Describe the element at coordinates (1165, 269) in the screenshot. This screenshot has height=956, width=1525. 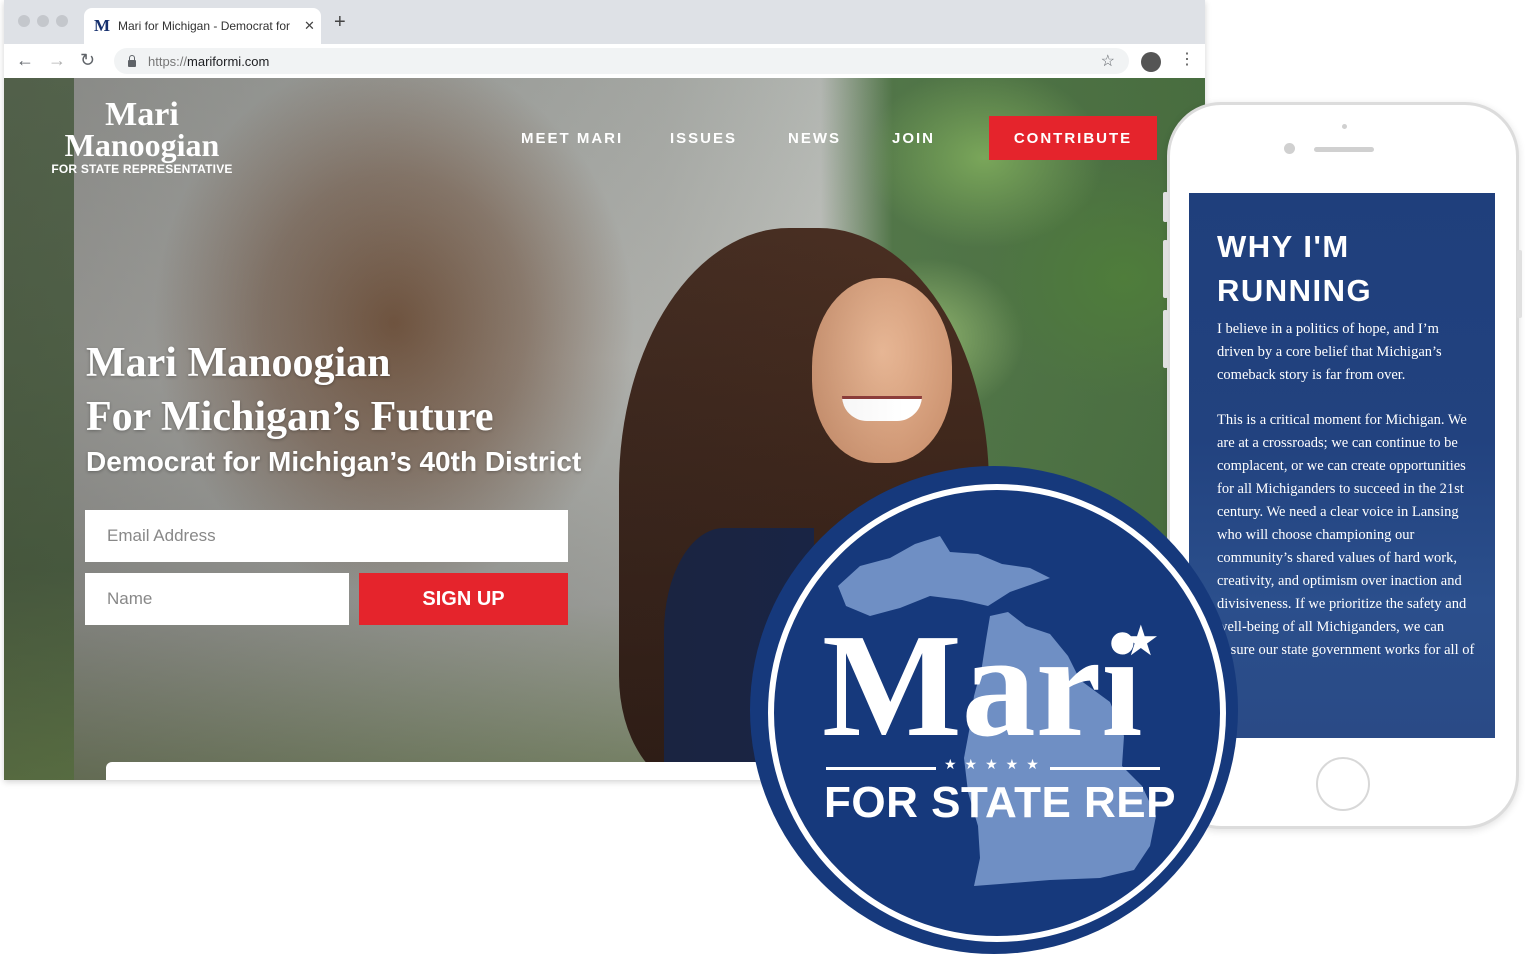
I see `phone-volume-up` at that location.